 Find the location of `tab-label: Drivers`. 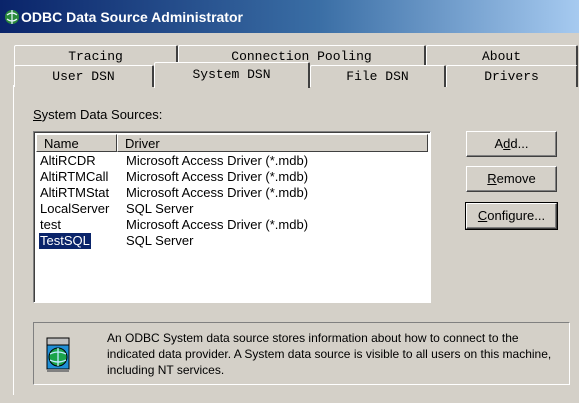

tab-label: Drivers is located at coordinates (511, 76).